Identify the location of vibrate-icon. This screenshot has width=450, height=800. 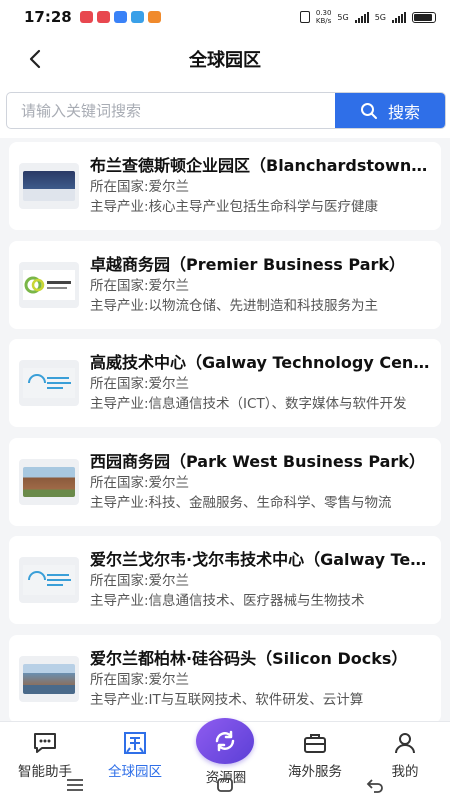
(304, 17).